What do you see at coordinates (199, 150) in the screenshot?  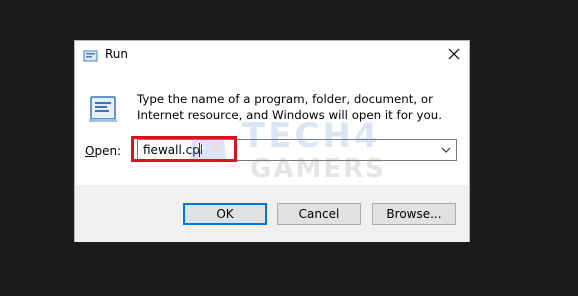 I see `text-caret` at bounding box center [199, 150].